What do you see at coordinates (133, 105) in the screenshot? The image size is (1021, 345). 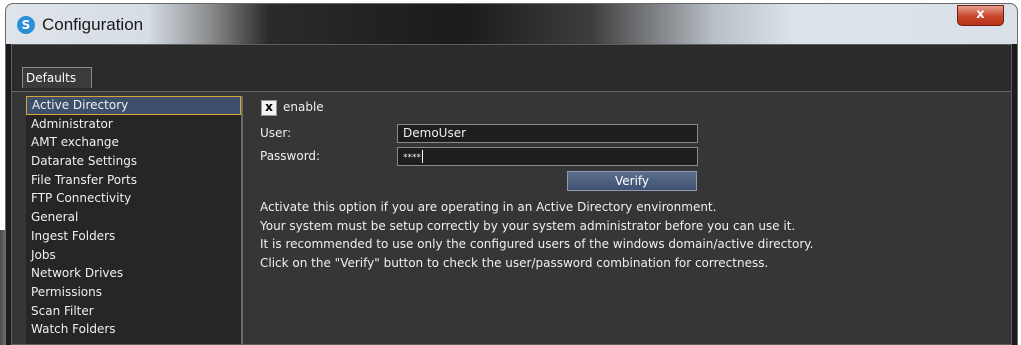 I see `sidebar-item-active-directory: Active Directory` at bounding box center [133, 105].